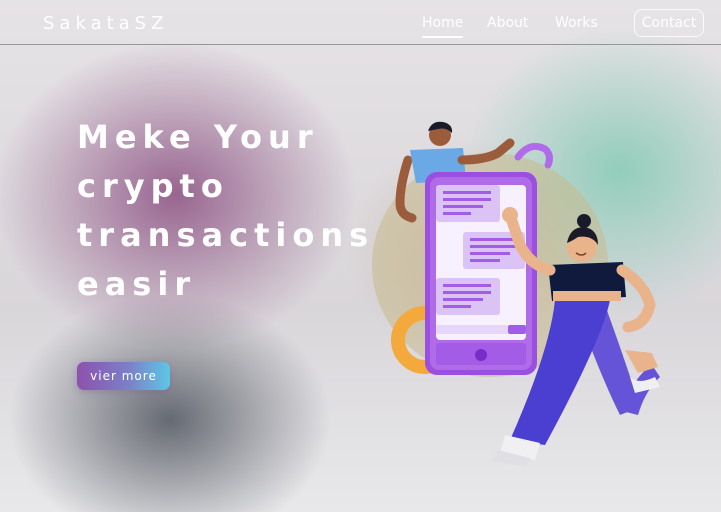  What do you see at coordinates (481, 273) in the screenshot?
I see `phone-illustration-icon` at bounding box center [481, 273].